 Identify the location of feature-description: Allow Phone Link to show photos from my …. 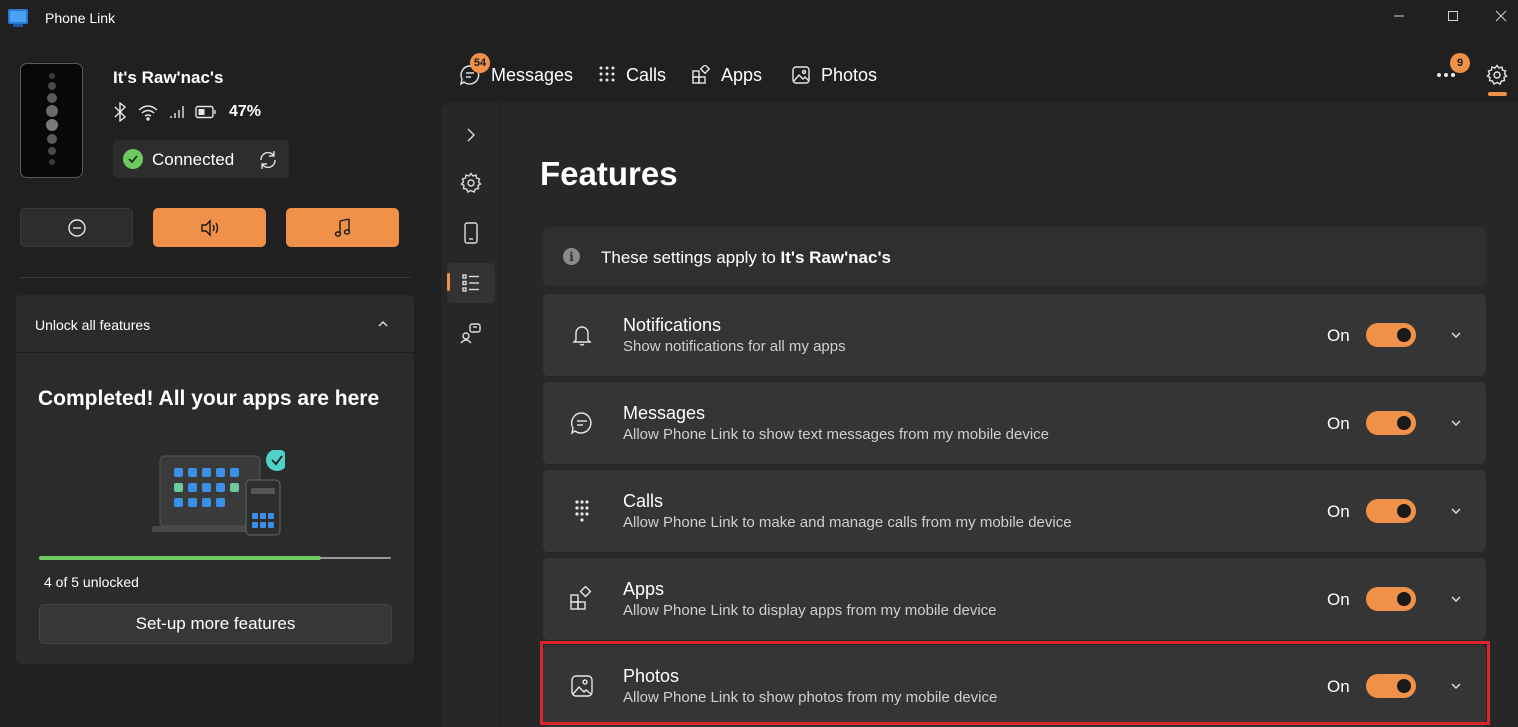
(810, 697).